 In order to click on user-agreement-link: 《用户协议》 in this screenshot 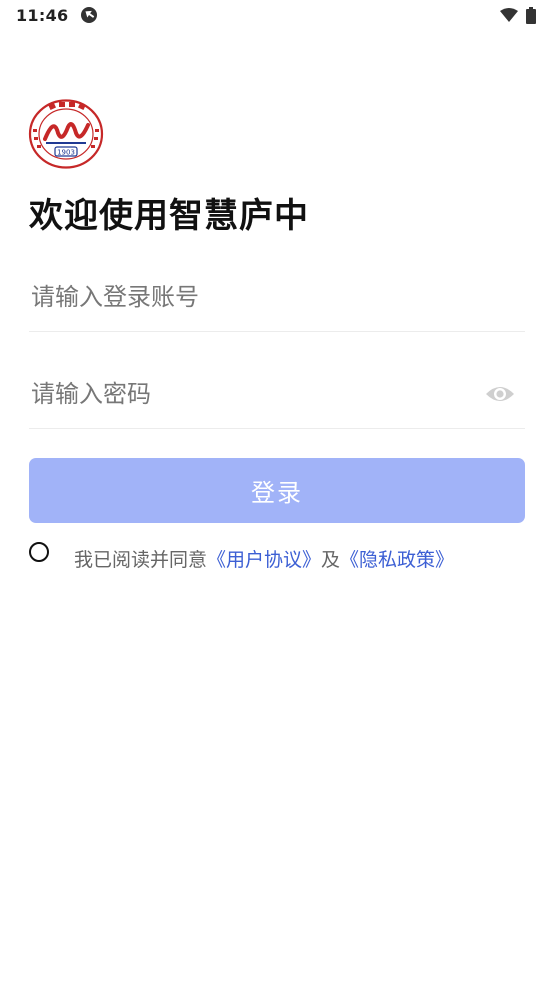, I will do `click(264, 560)`.